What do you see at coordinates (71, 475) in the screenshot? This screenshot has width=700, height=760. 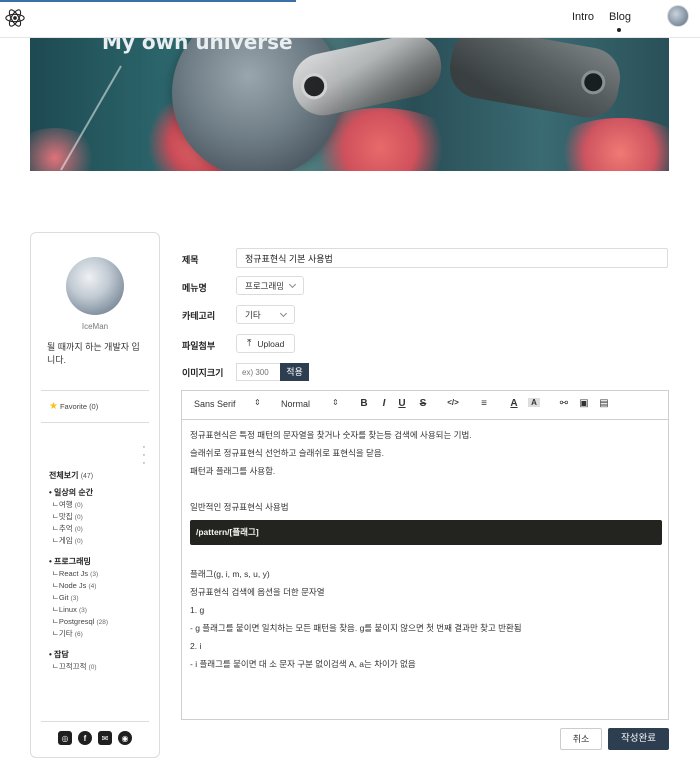 I see `category-all: 전체보기 (47)` at bounding box center [71, 475].